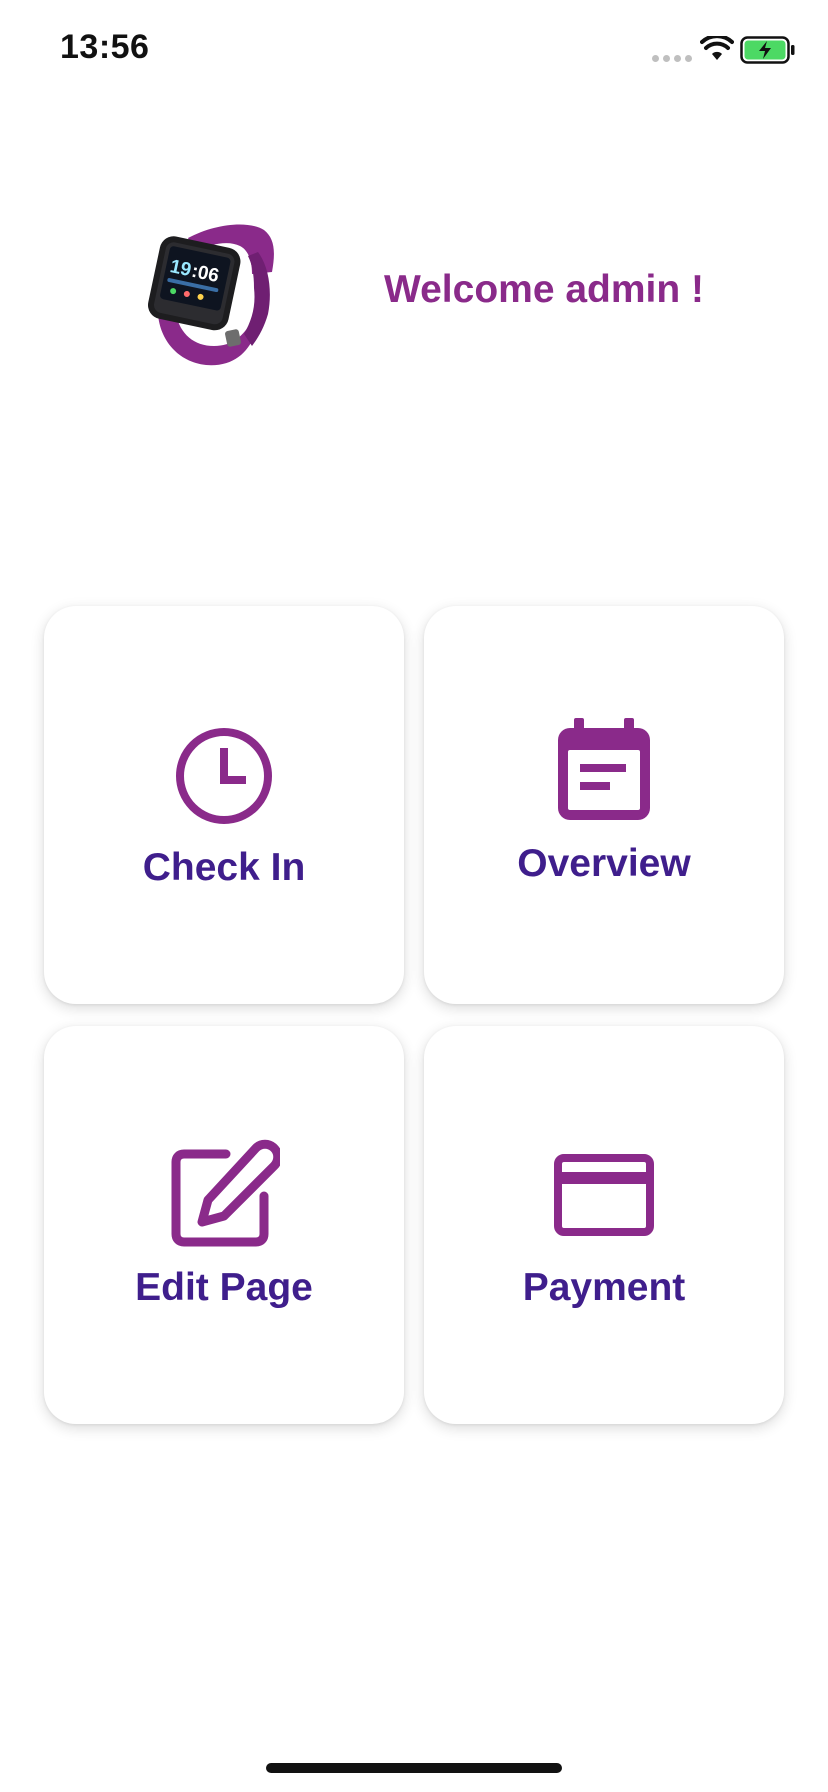 This screenshot has width=828, height=1792. Describe the element at coordinates (672, 58) in the screenshot. I see `cellular-signal-dots-icon` at that location.